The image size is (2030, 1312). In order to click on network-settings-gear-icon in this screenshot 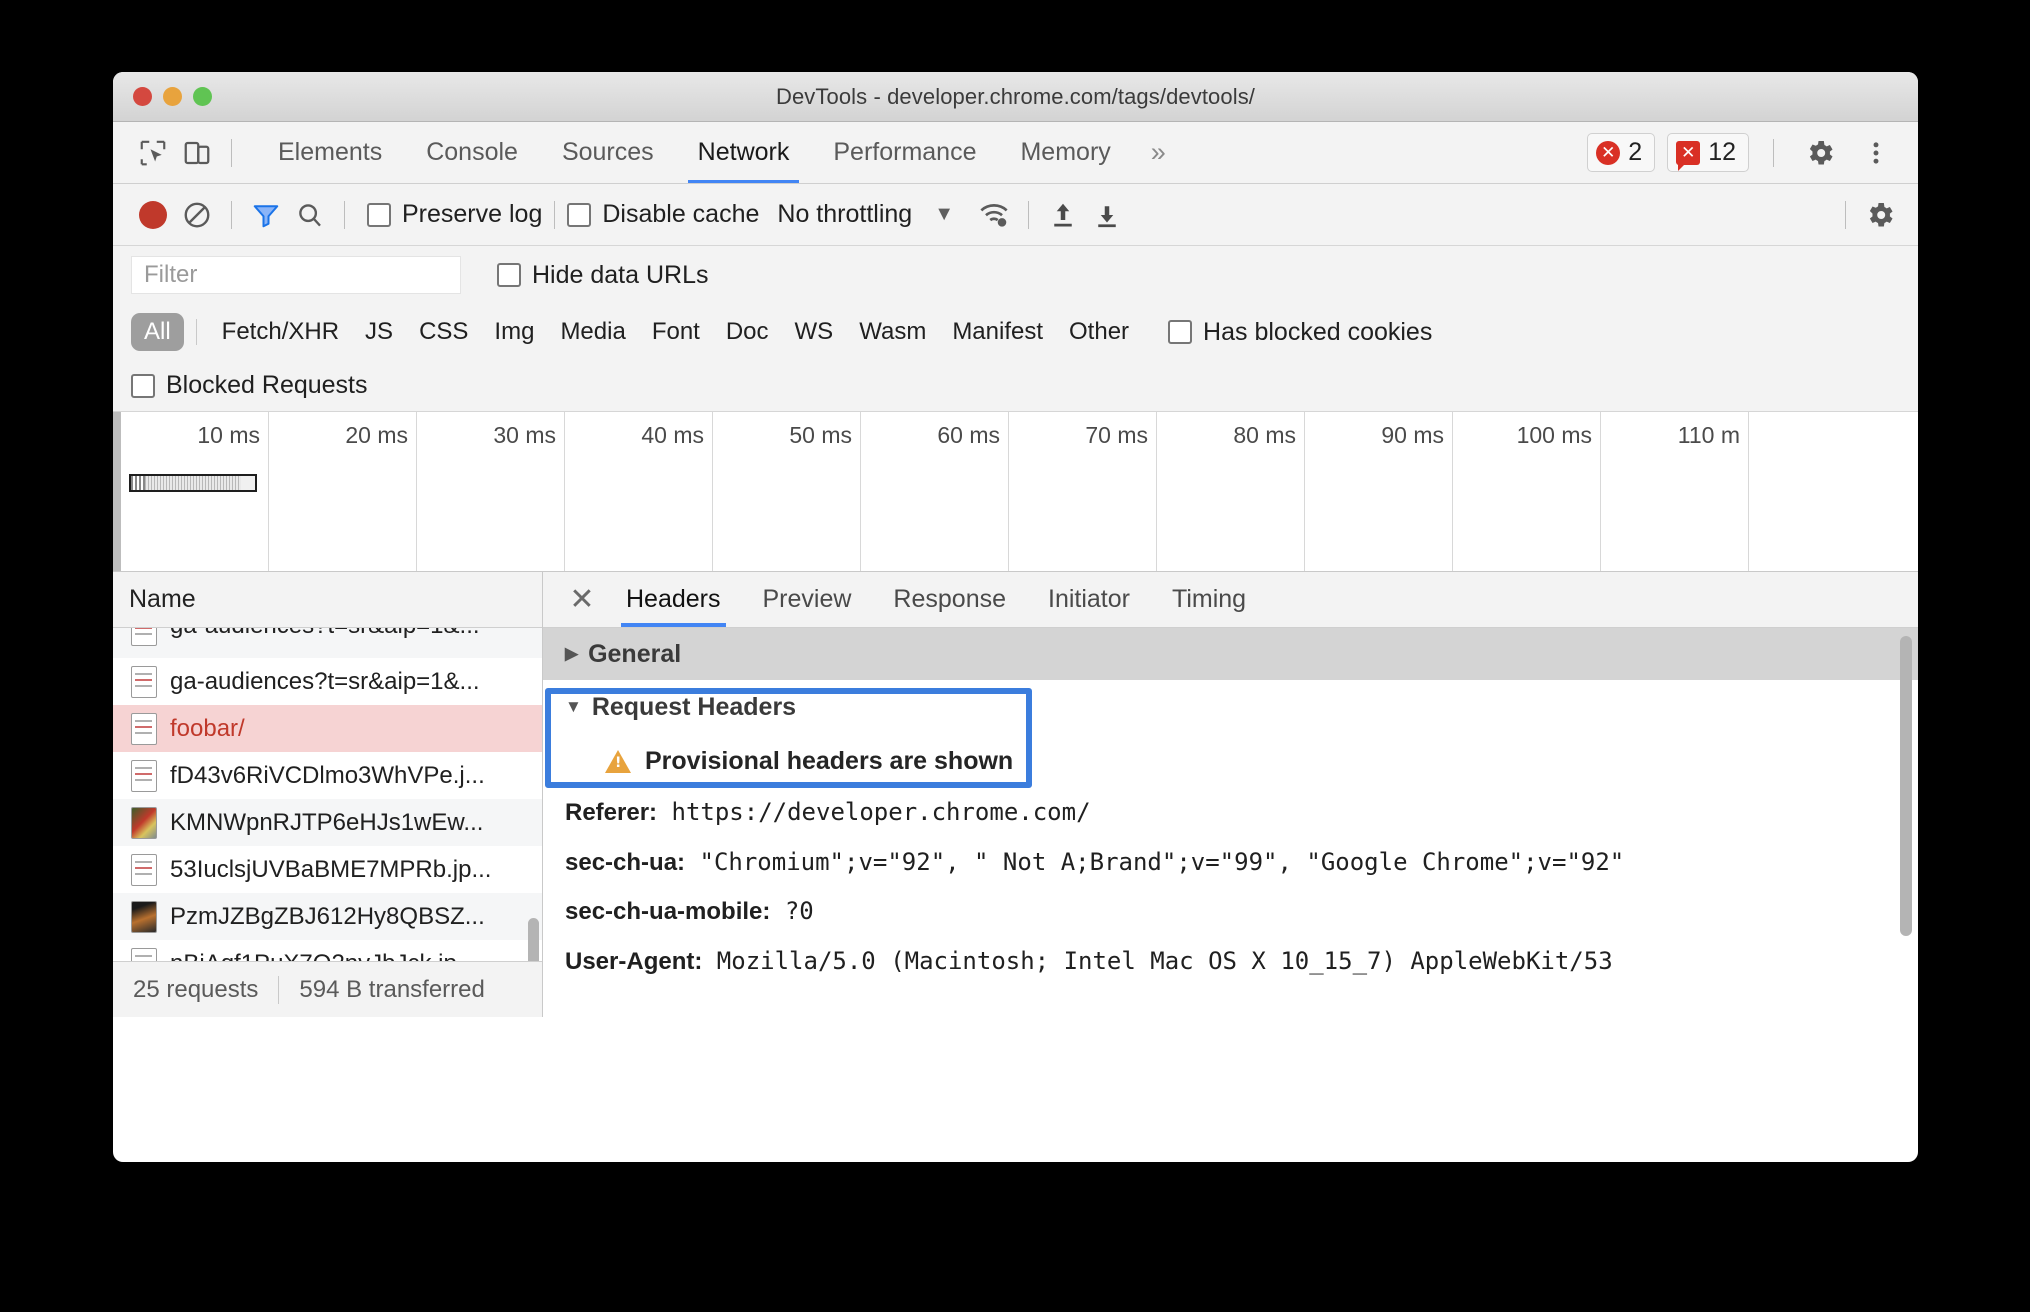, I will do `click(1880, 215)`.